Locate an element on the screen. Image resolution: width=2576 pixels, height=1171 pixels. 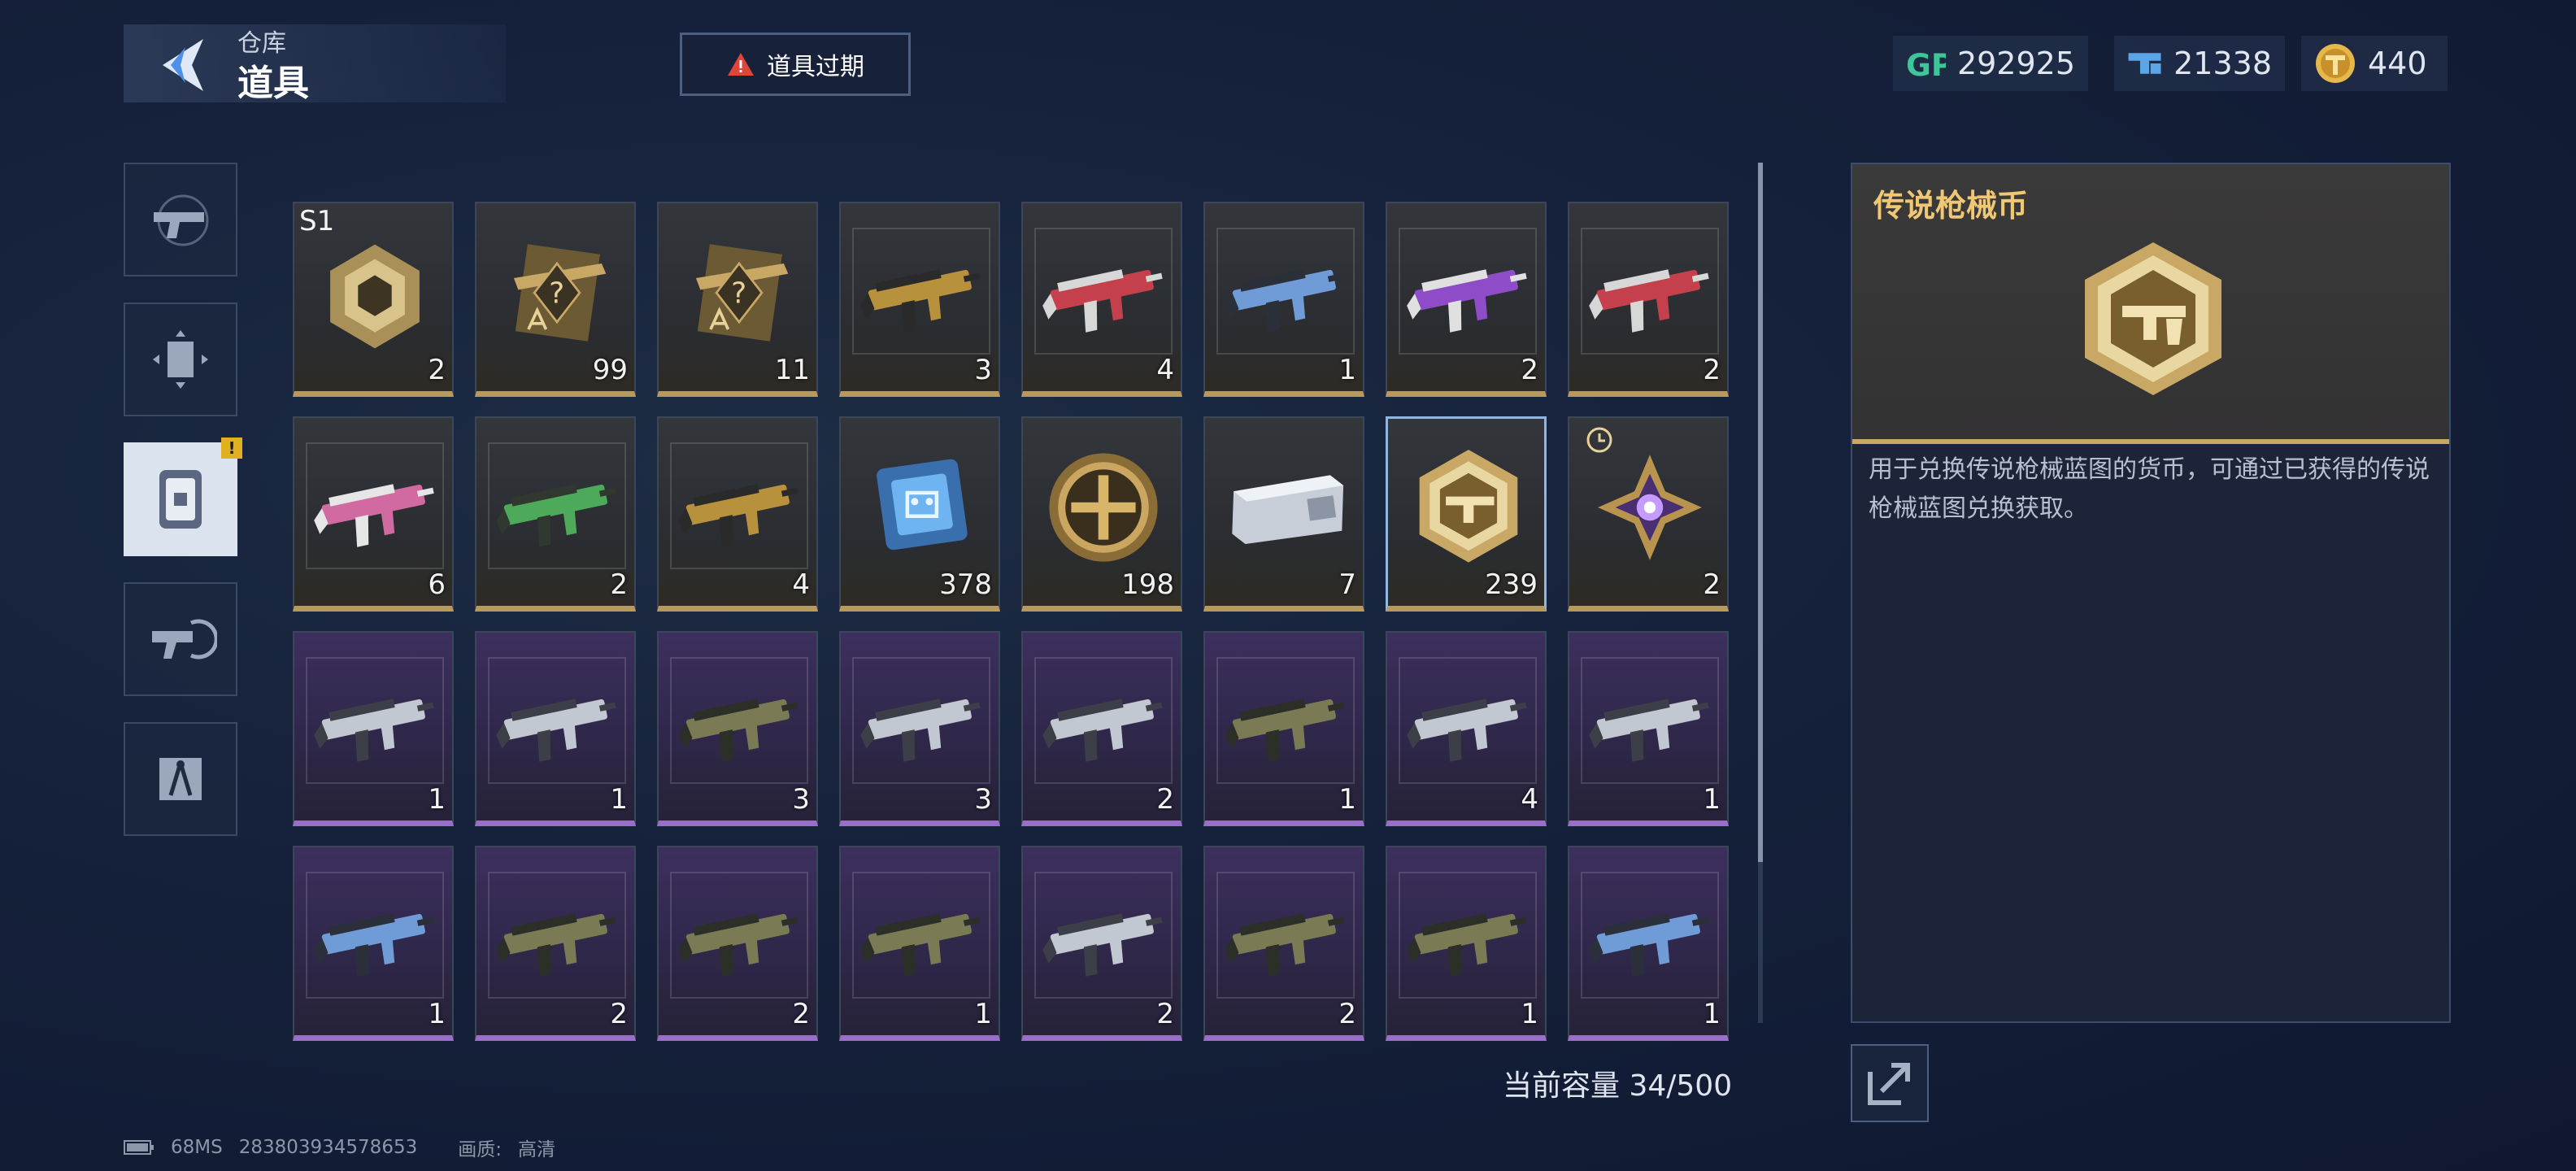
battery-icon is located at coordinates (139, 1147).